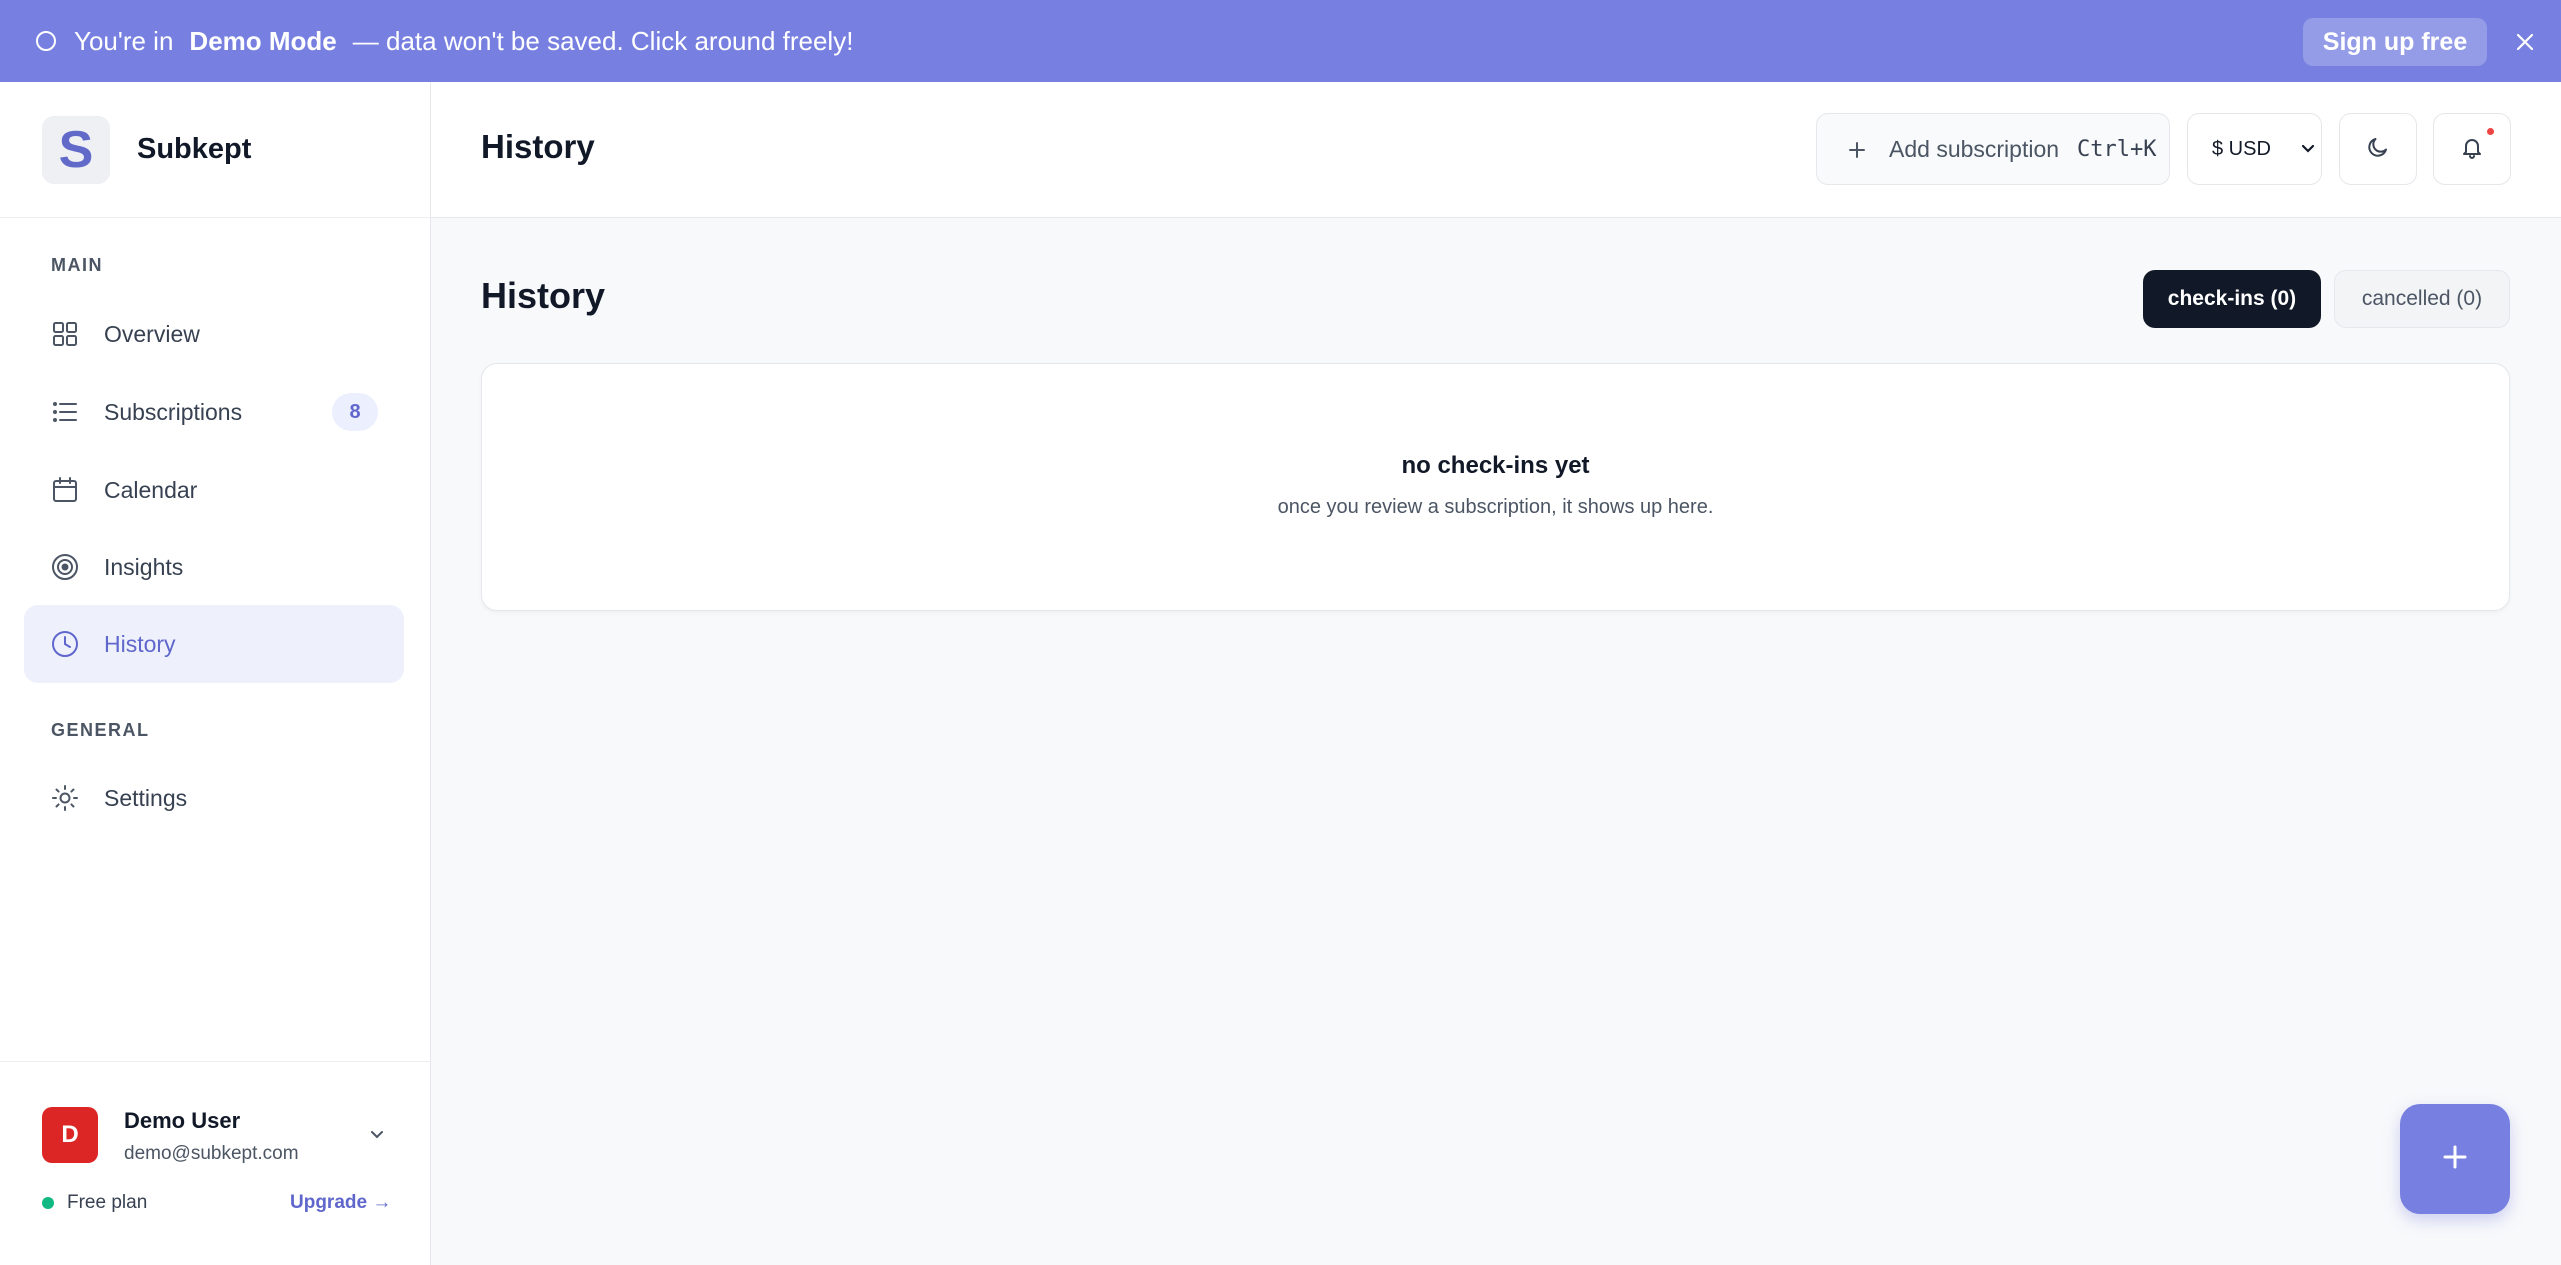 The image size is (2561, 1265). Describe the element at coordinates (65, 334) in the screenshot. I see `grid-icon` at that location.